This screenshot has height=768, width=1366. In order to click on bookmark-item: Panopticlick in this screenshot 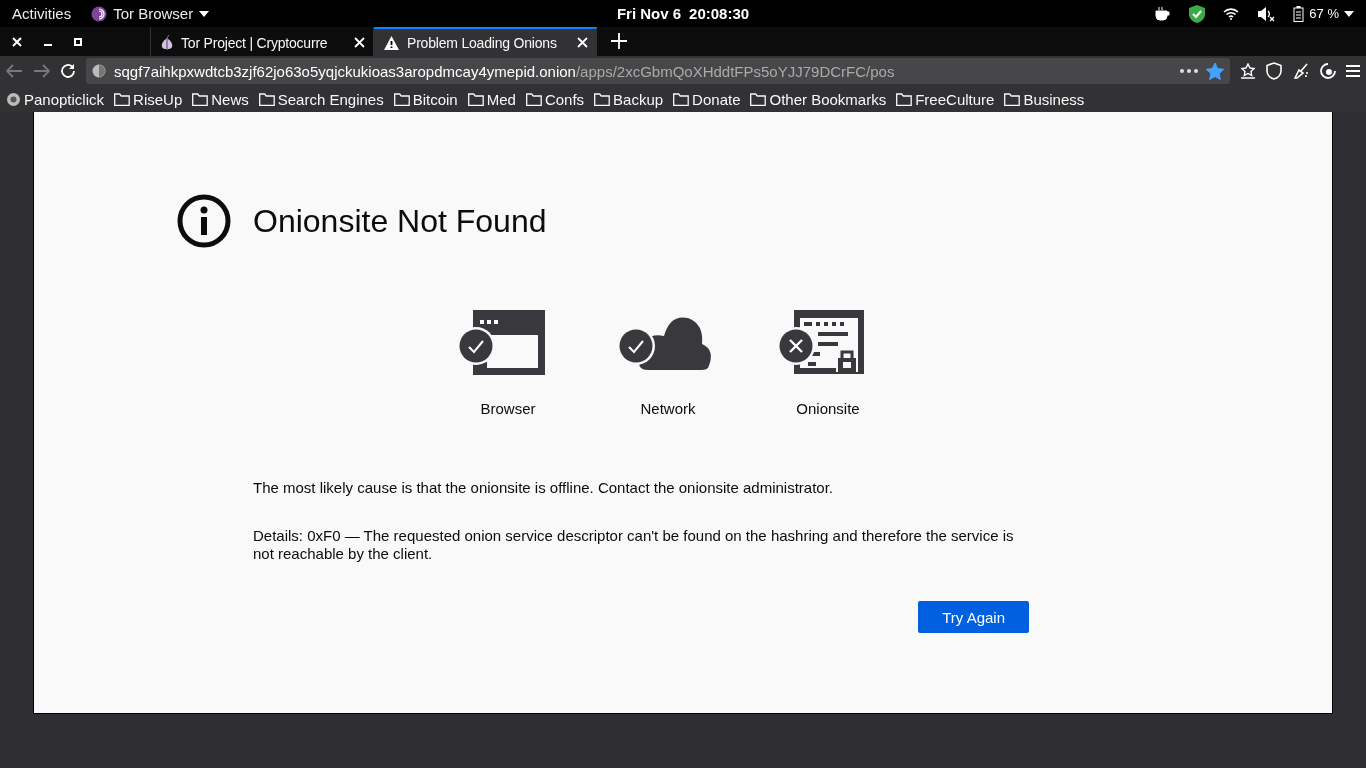, I will do `click(55, 99)`.